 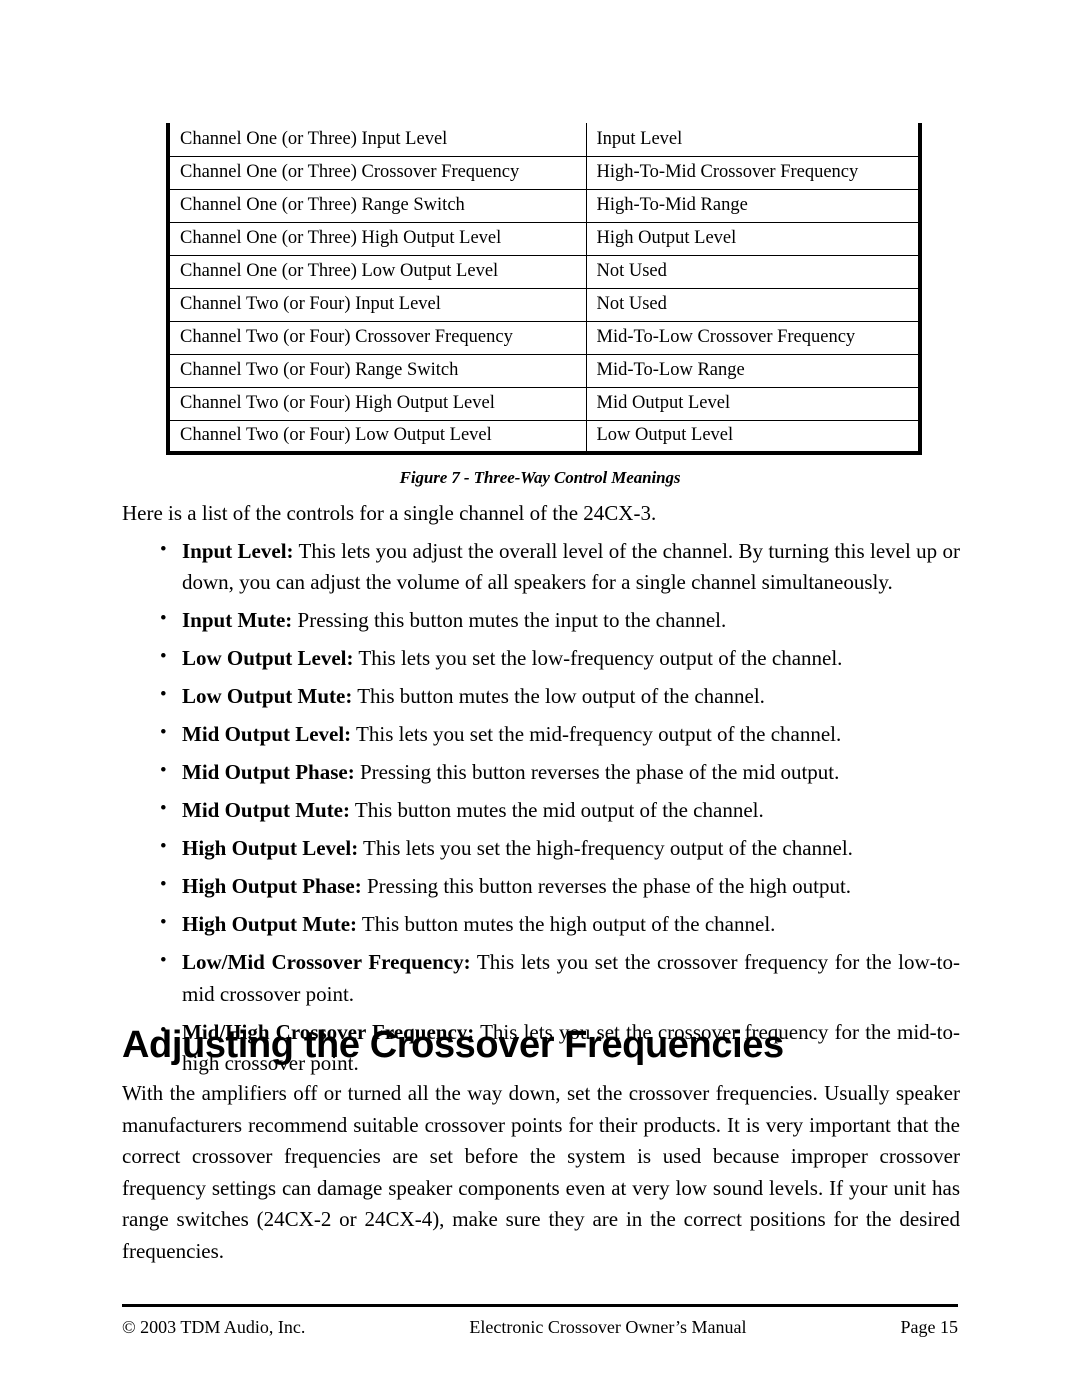 What do you see at coordinates (753, 371) in the screenshot?
I see `table-cell-meaning: Mid-To-Low Range` at bounding box center [753, 371].